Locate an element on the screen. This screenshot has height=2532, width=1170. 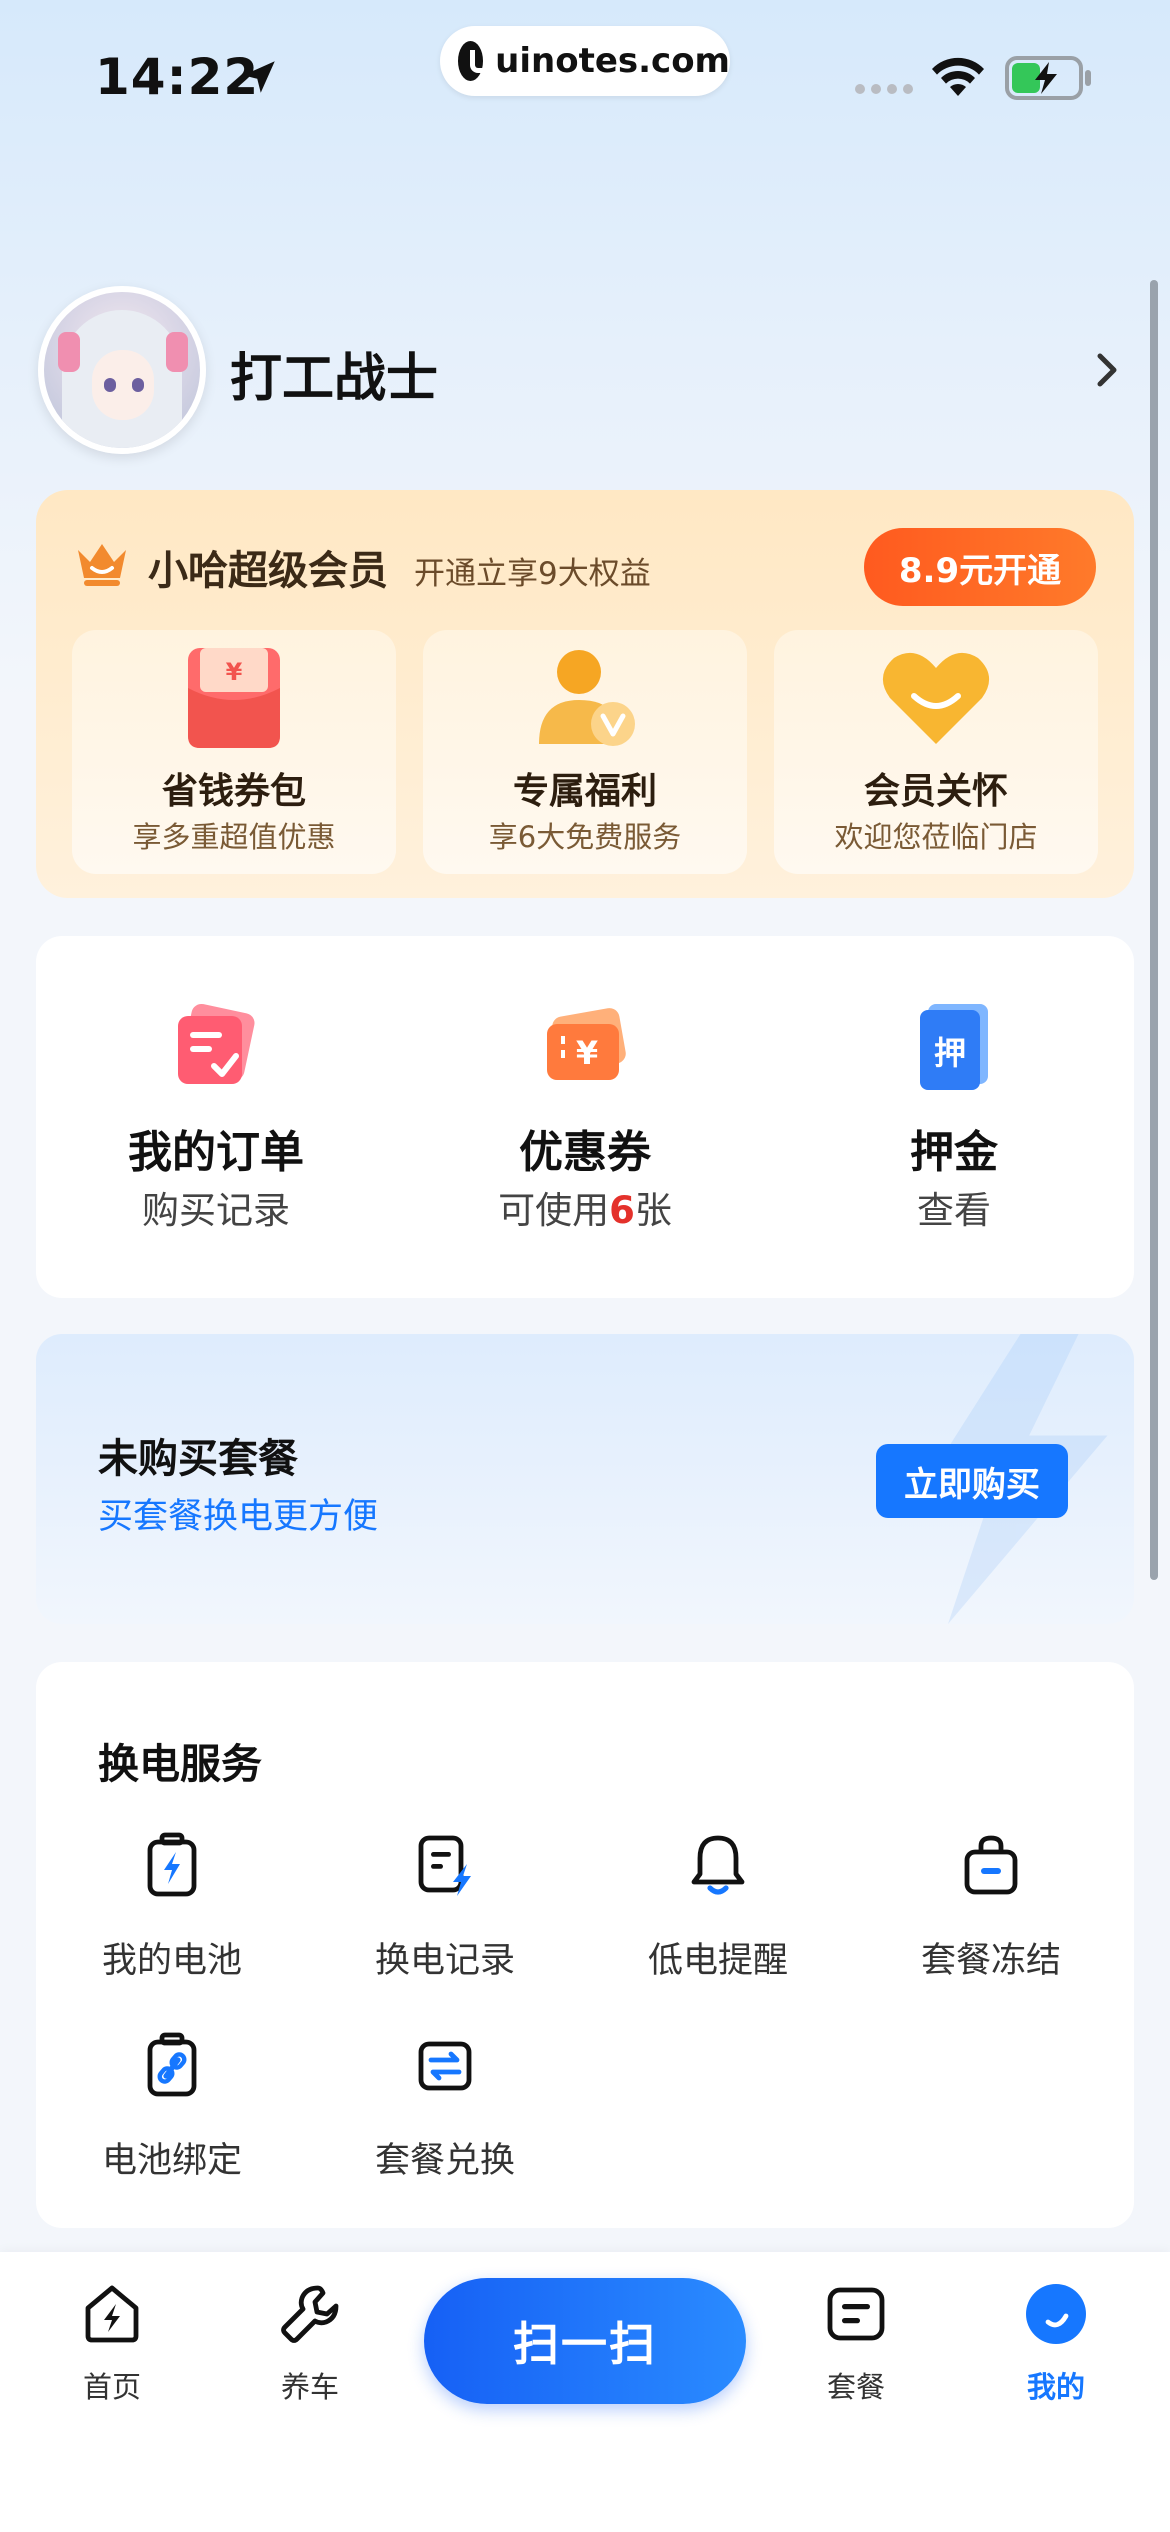
package-icon is located at coordinates (856, 2314).